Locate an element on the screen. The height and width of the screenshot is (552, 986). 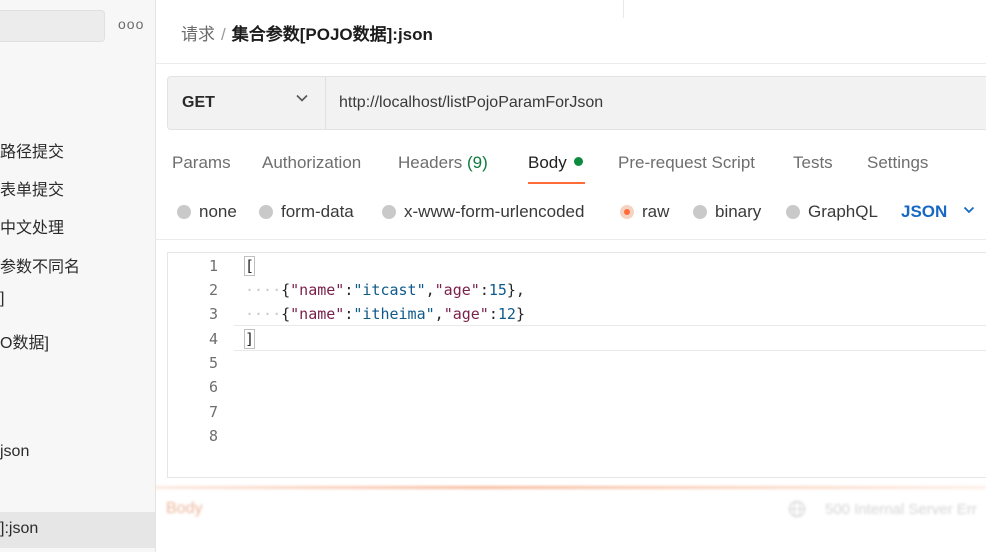
body-option-graphql-label: GraphQL is located at coordinates (843, 211).